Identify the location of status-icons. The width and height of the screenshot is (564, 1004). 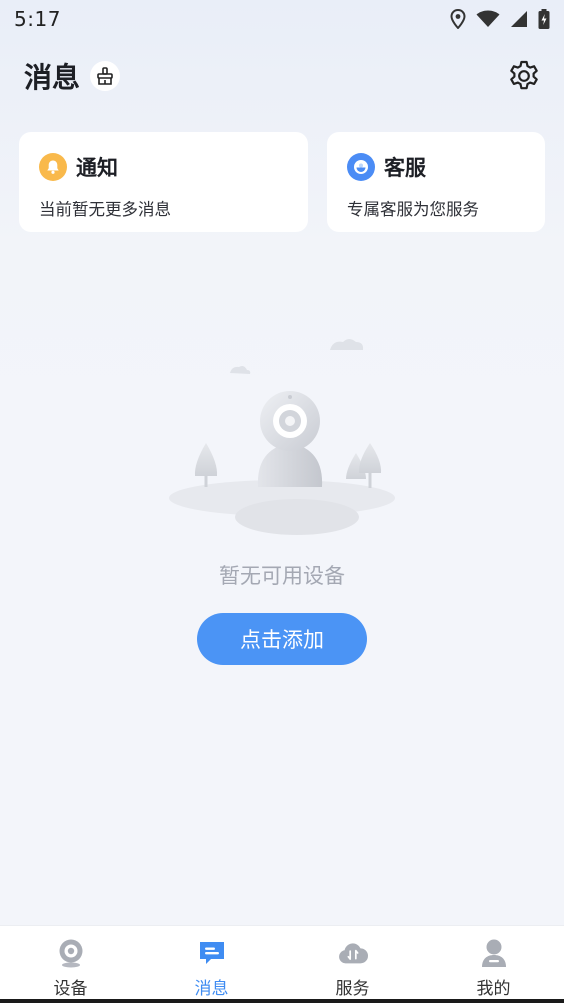
(500, 19).